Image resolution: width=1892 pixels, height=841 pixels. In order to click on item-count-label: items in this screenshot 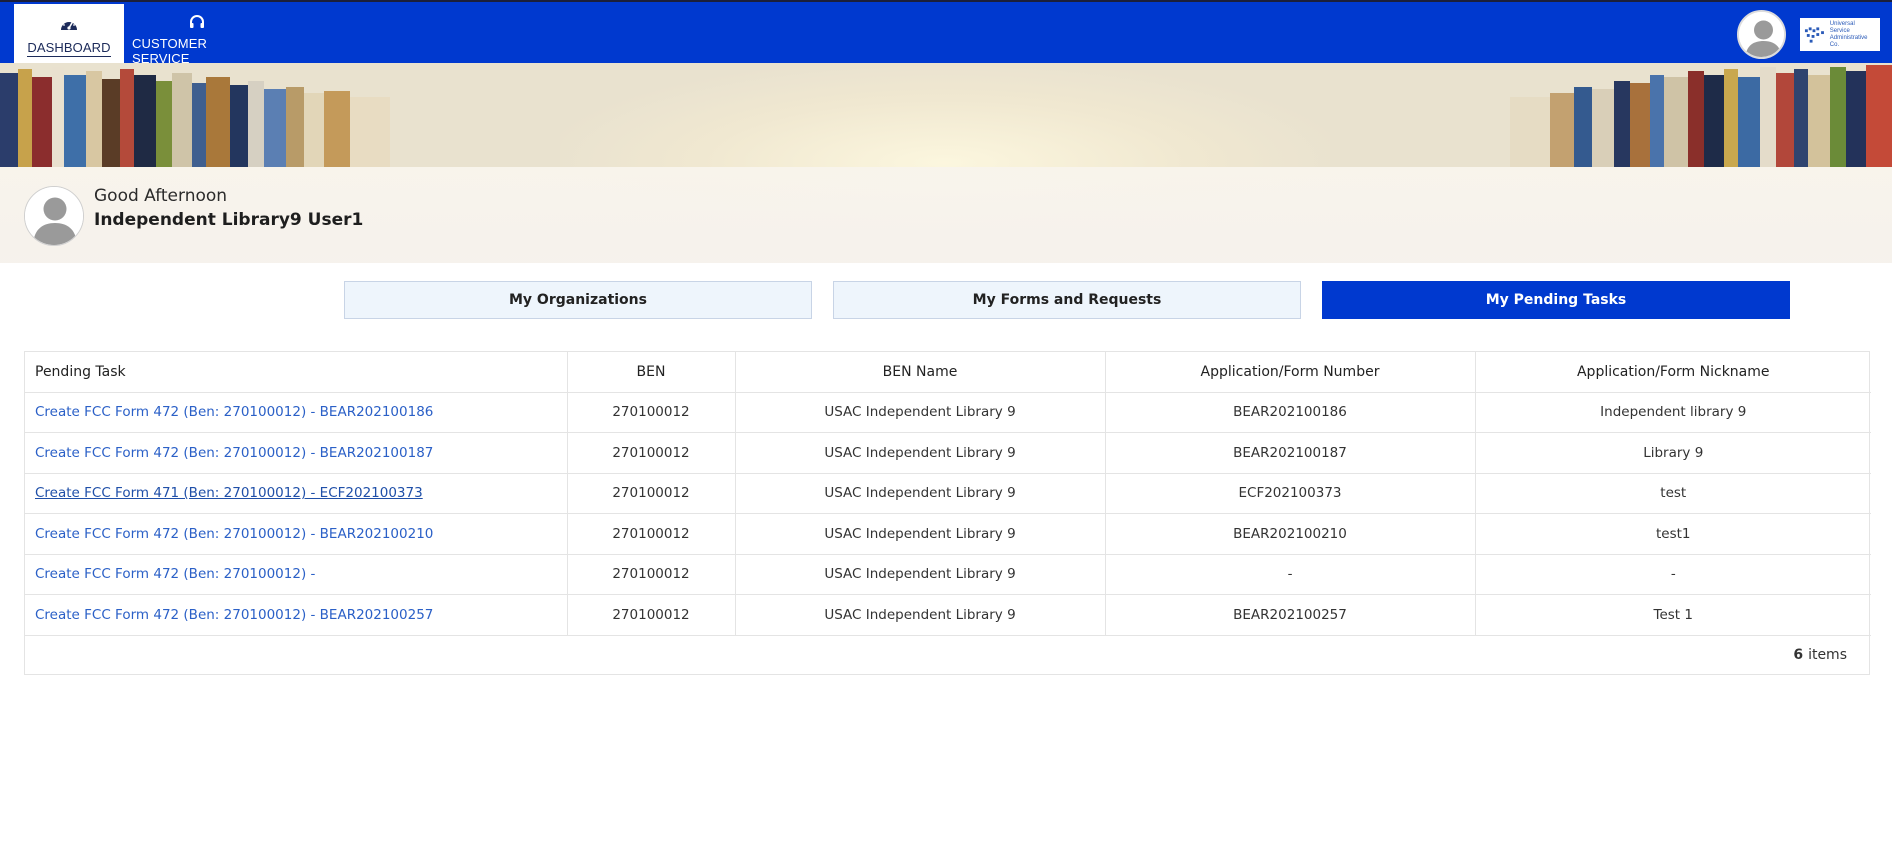, I will do `click(1827, 654)`.